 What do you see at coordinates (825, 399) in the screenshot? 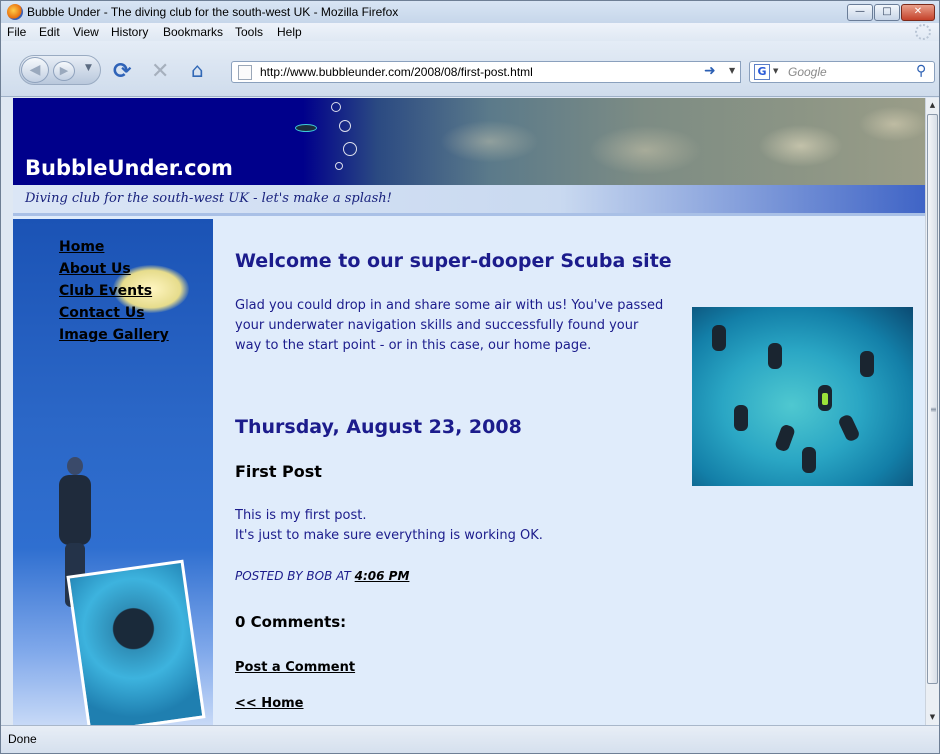
I see `tank-highlight` at bounding box center [825, 399].